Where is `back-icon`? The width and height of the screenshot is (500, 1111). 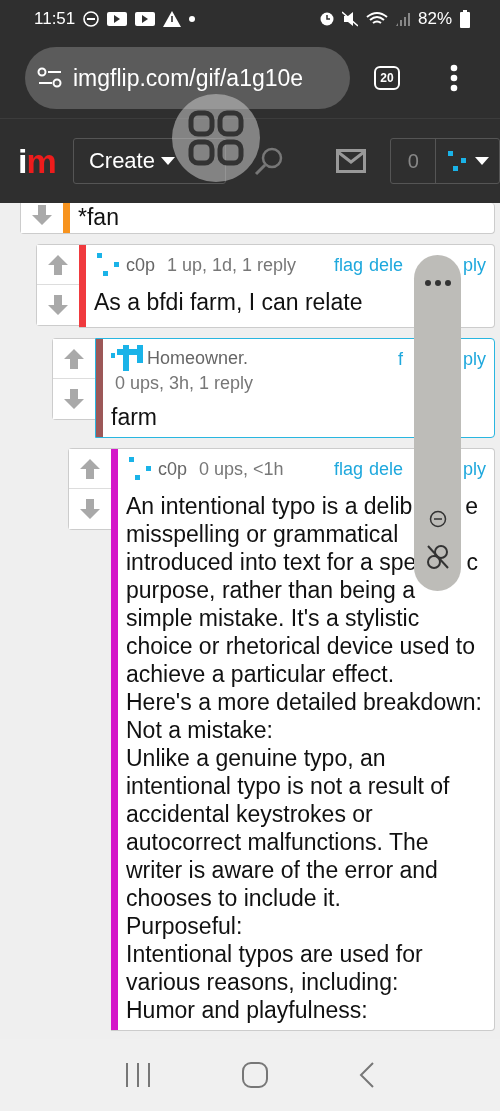 back-icon is located at coordinates (366, 1075).